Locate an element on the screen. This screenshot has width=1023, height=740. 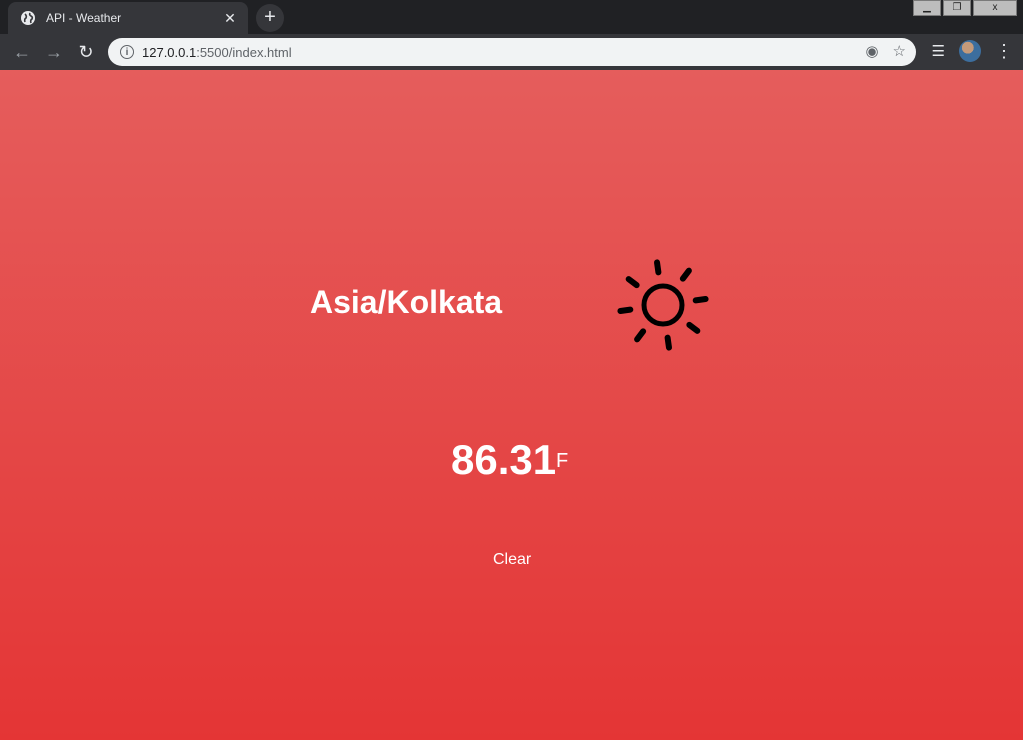
sun-icon is located at coordinates (663, 305).